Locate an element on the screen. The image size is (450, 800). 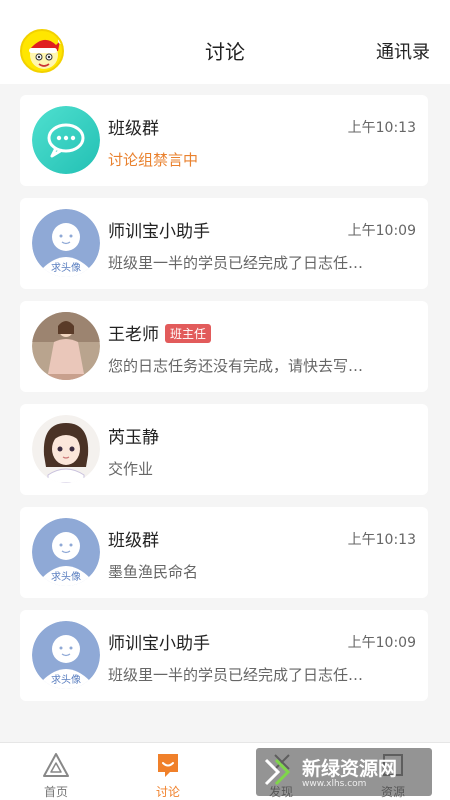
conversation-item: 班级群 上午10:13 讨论组禁言中 is located at coordinates (224, 140).